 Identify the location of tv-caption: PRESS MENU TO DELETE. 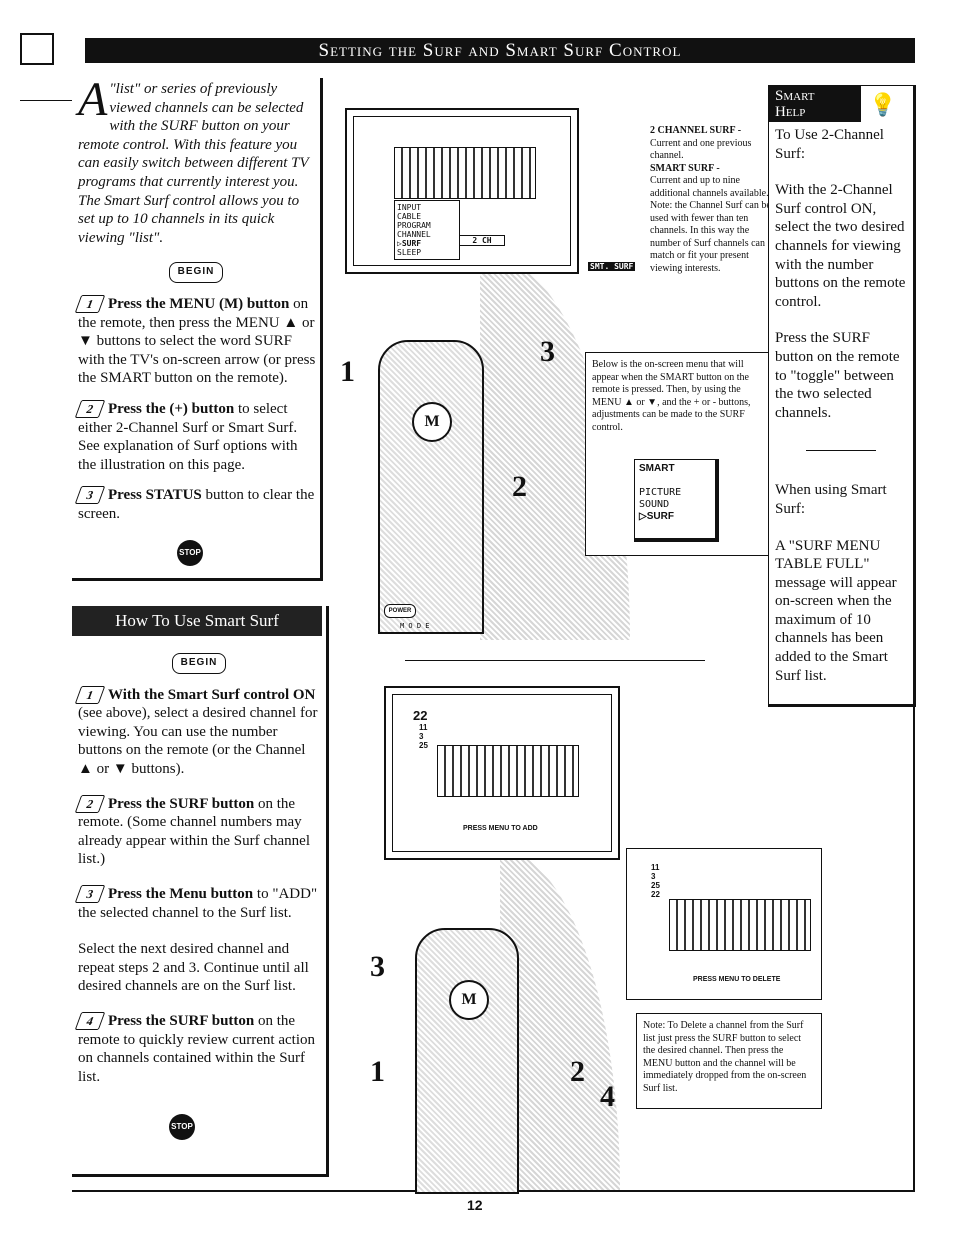
(737, 979).